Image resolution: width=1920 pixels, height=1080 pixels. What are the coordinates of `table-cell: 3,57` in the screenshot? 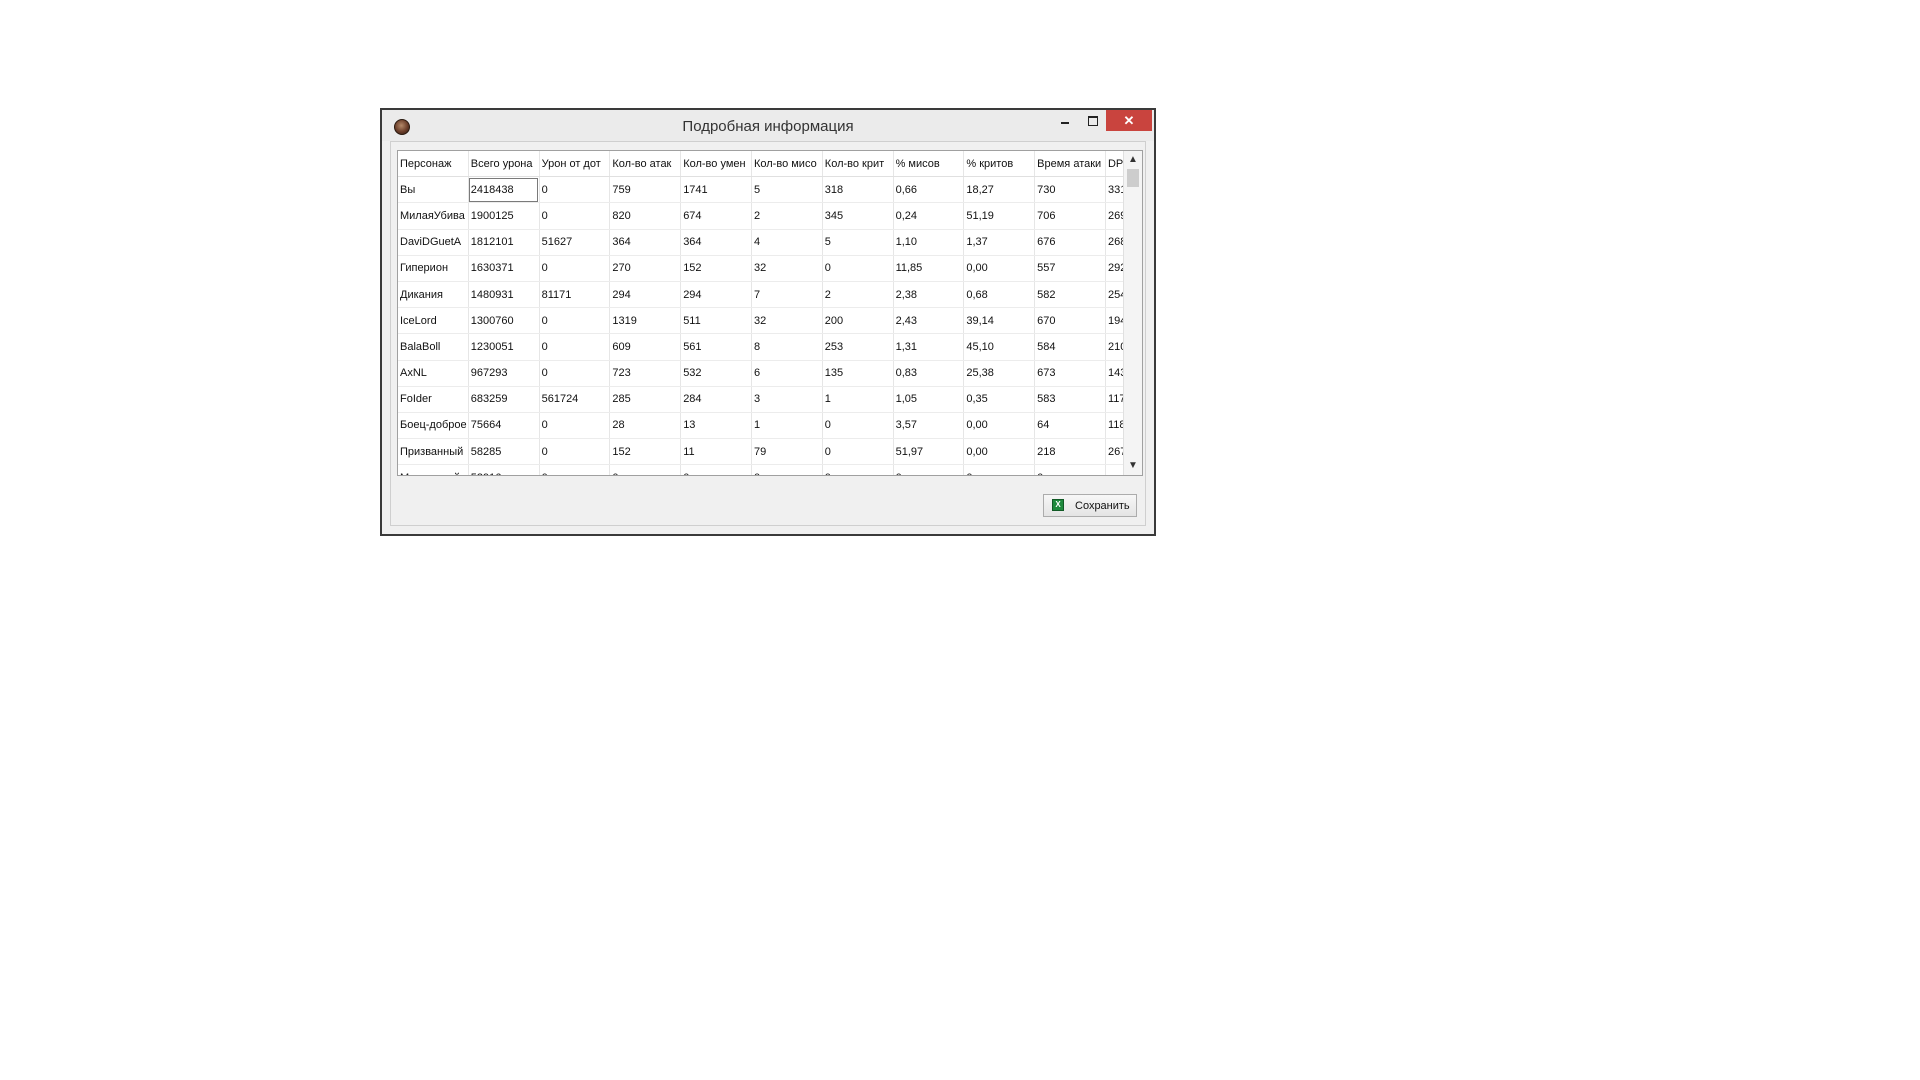 It's located at (929, 426).